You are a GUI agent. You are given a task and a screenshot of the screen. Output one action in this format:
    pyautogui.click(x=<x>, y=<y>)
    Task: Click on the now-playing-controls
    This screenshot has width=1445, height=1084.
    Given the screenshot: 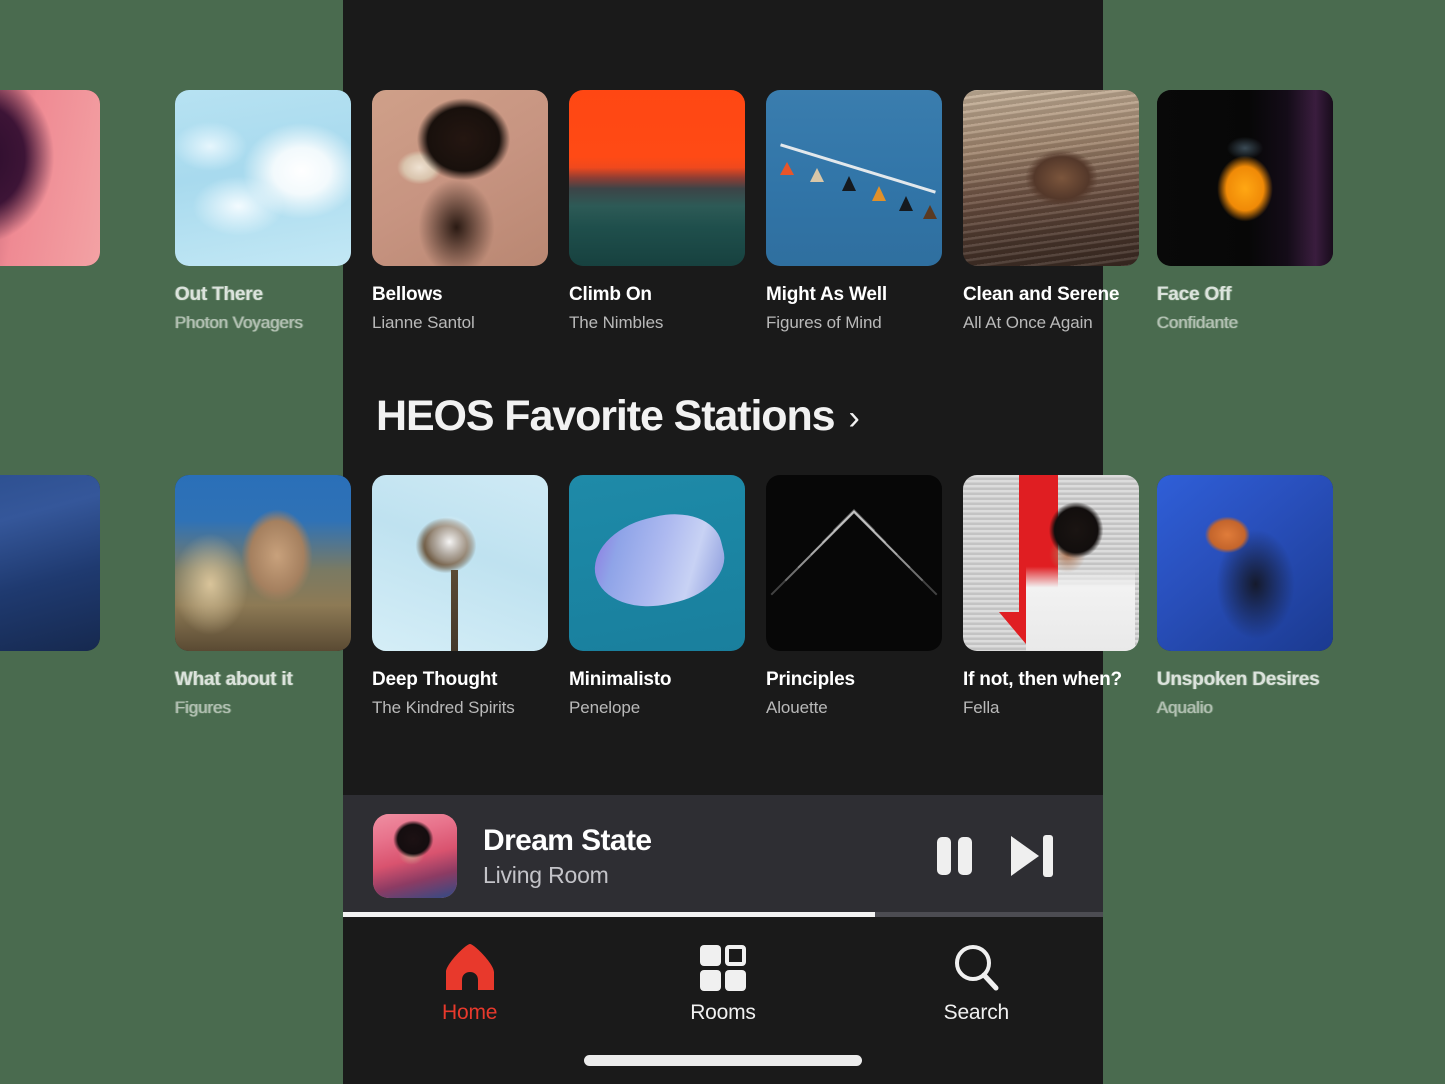 What is the action you would take?
    pyautogui.click(x=996, y=856)
    